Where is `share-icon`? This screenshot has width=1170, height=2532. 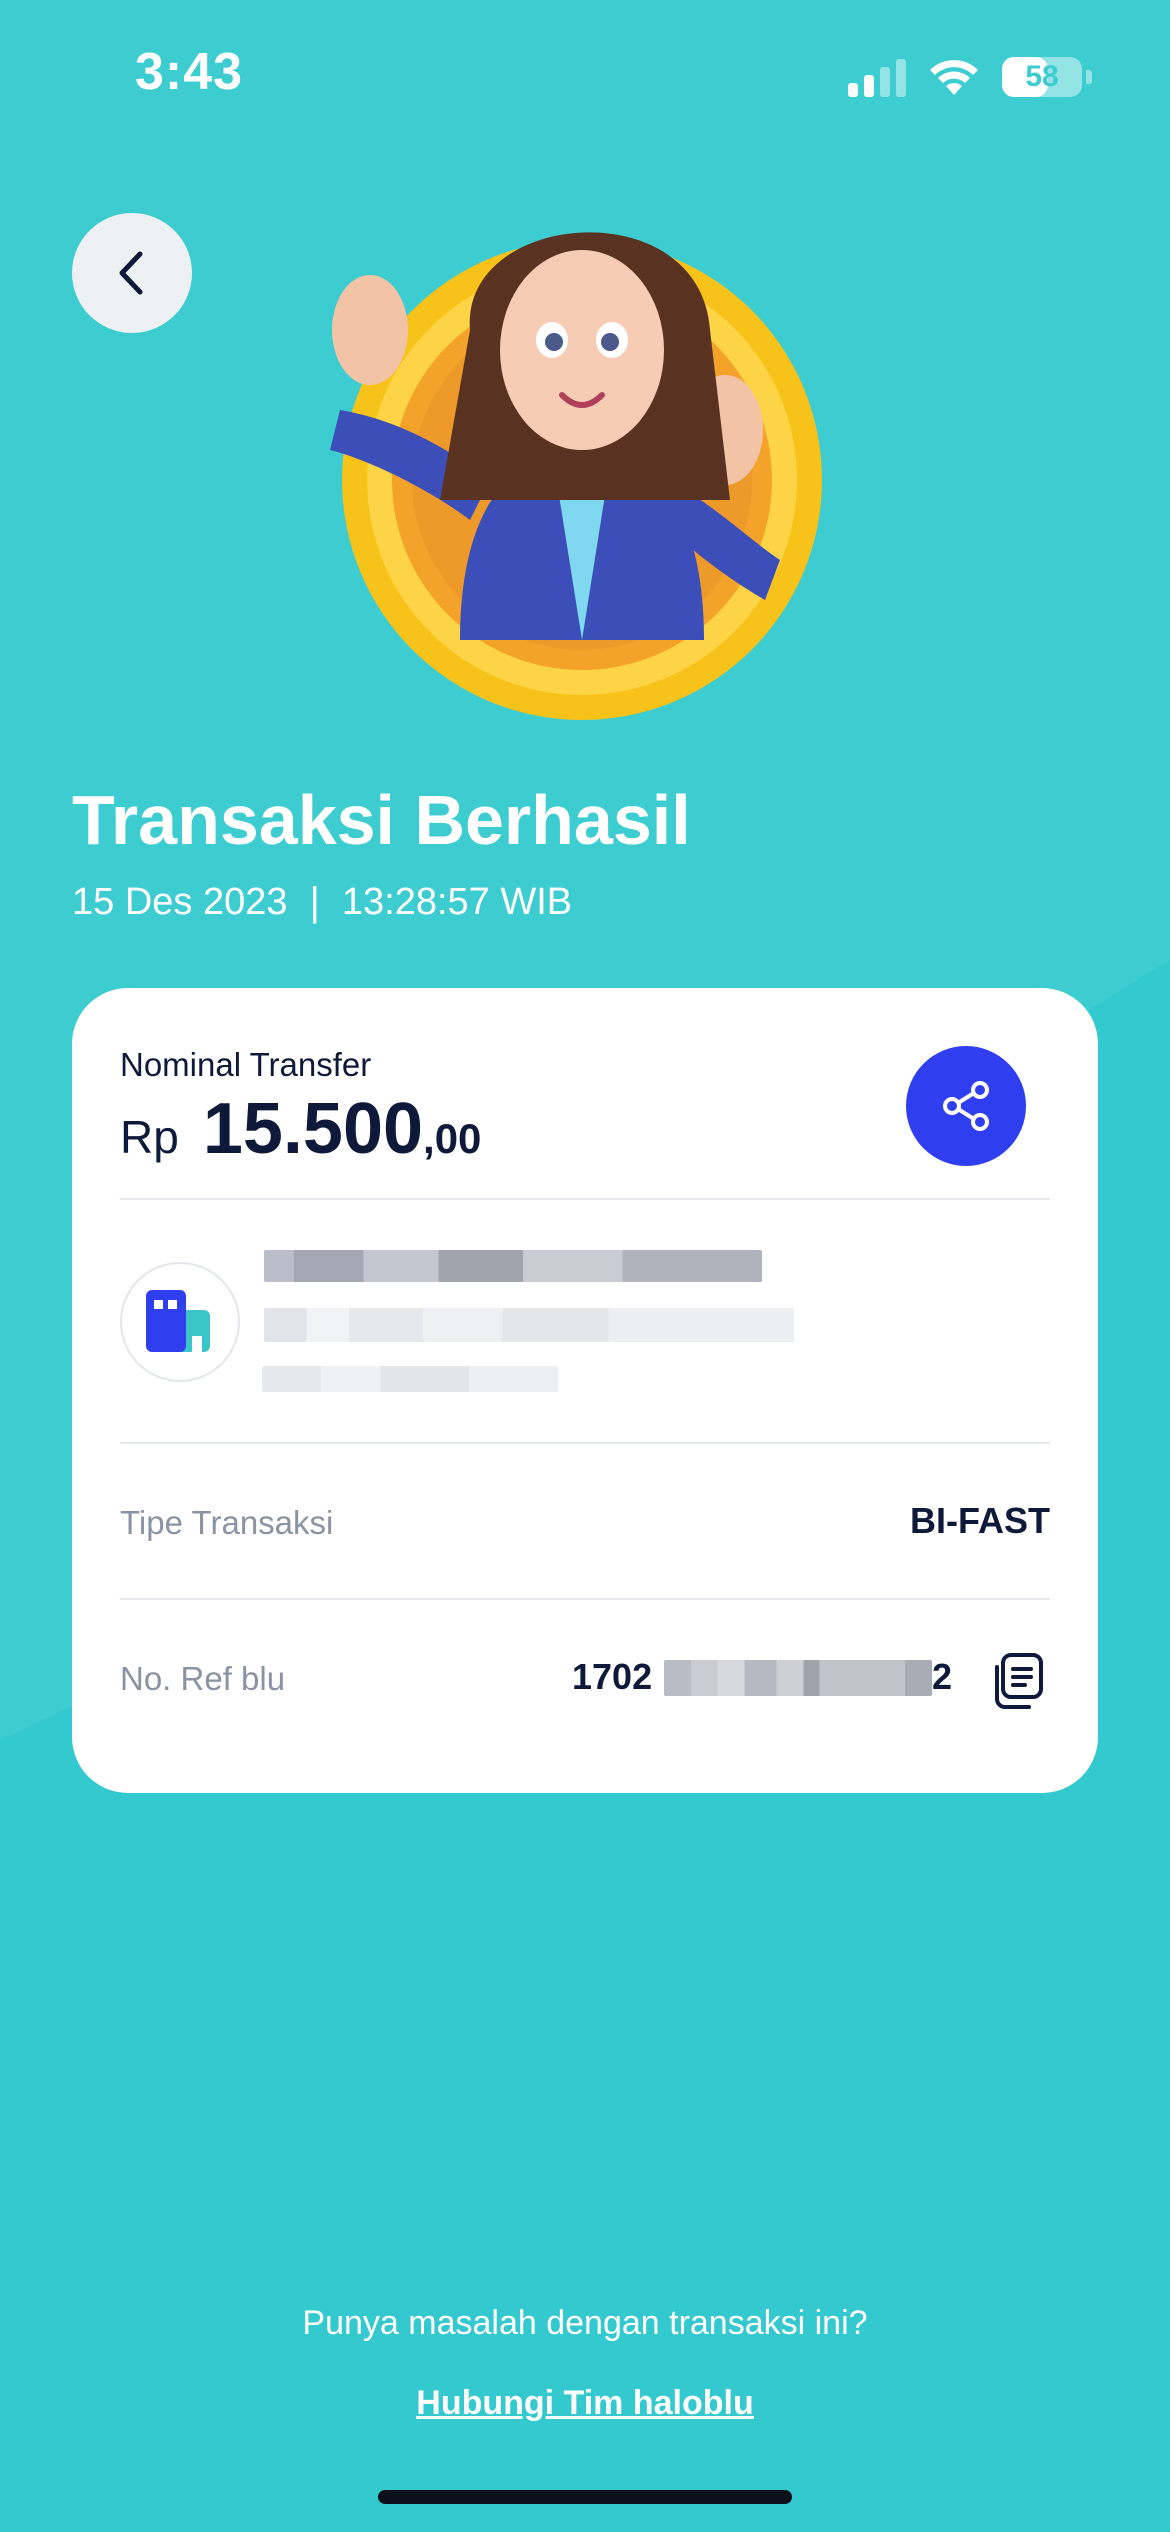
share-icon is located at coordinates (966, 1106).